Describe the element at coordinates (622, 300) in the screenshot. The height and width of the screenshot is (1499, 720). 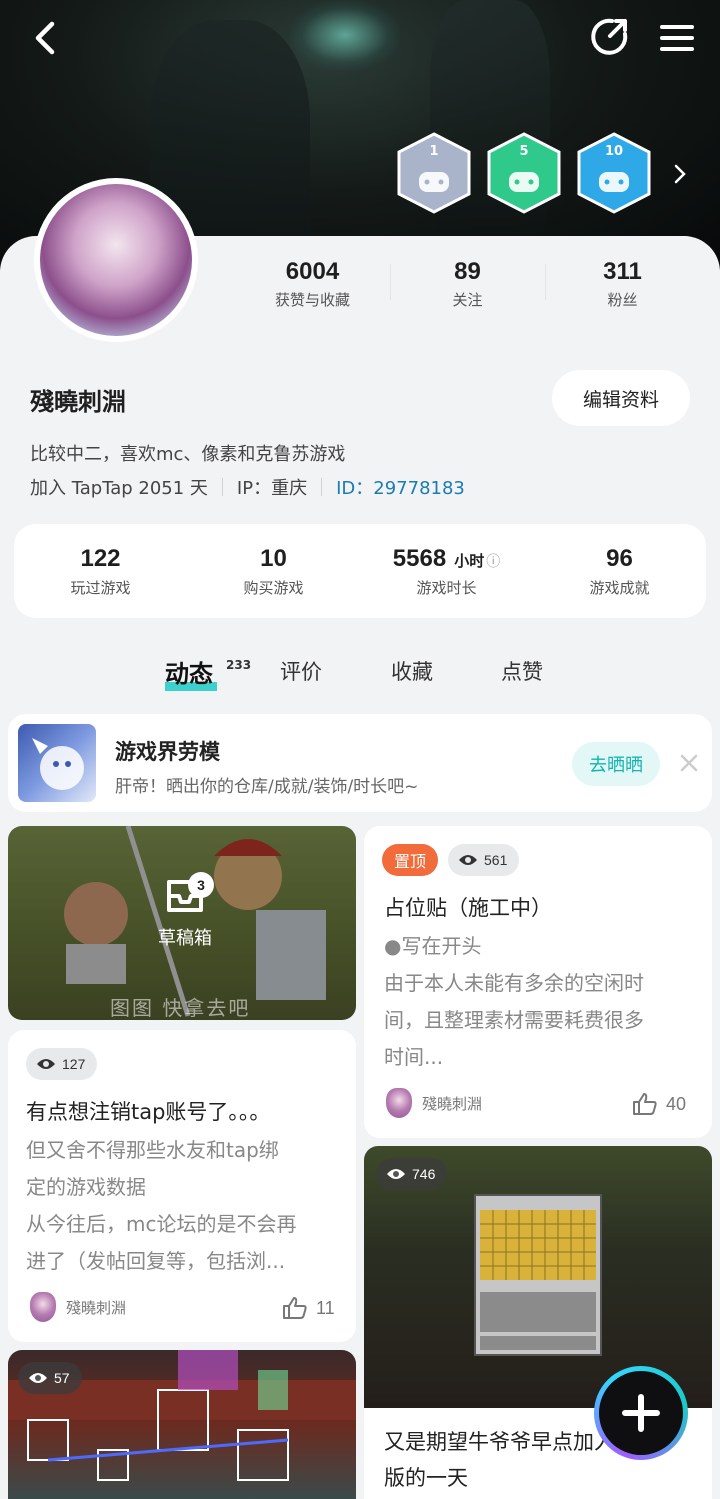
I see `stat-label: 粉丝` at that location.